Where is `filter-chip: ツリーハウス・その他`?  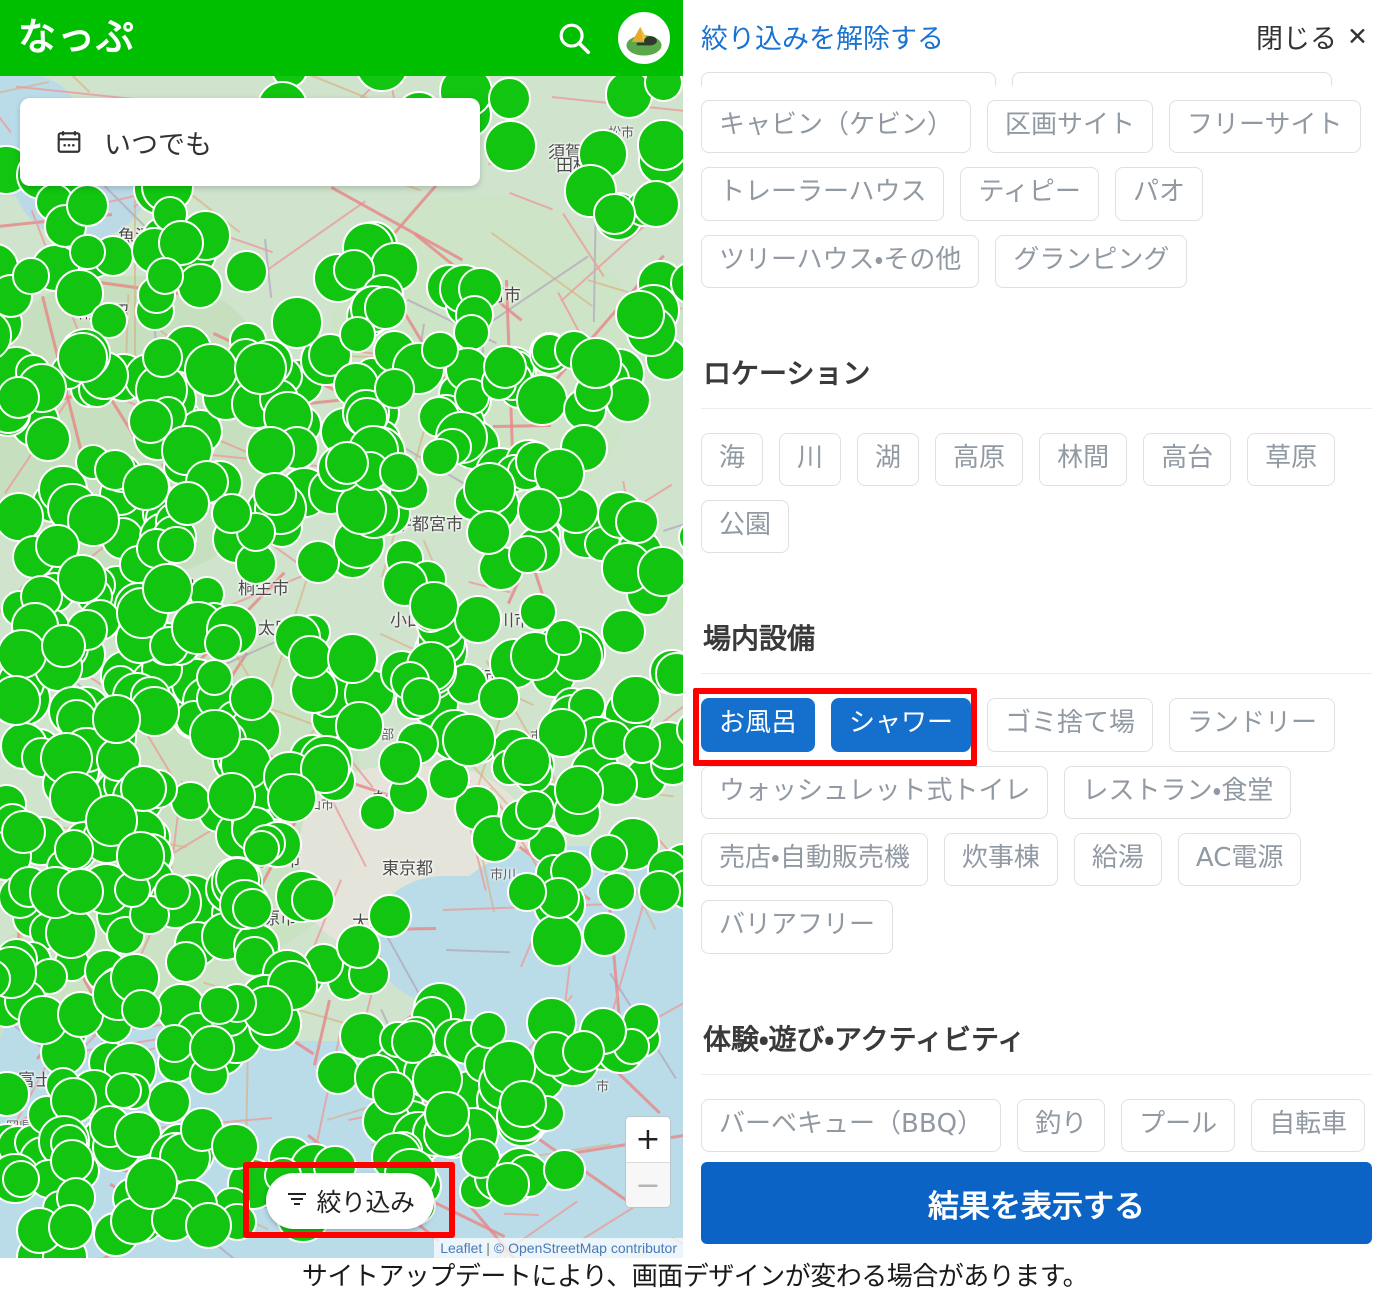 filter-chip: ツリーハウス・その他 is located at coordinates (840, 261).